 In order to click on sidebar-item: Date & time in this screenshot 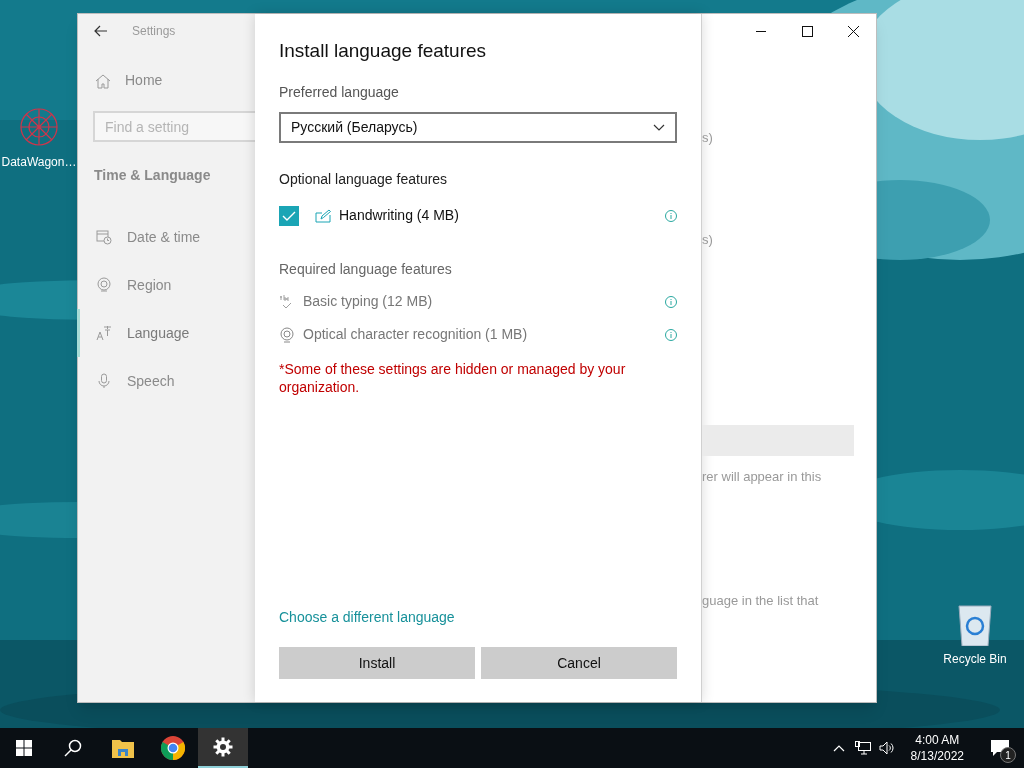, I will do `click(166, 237)`.